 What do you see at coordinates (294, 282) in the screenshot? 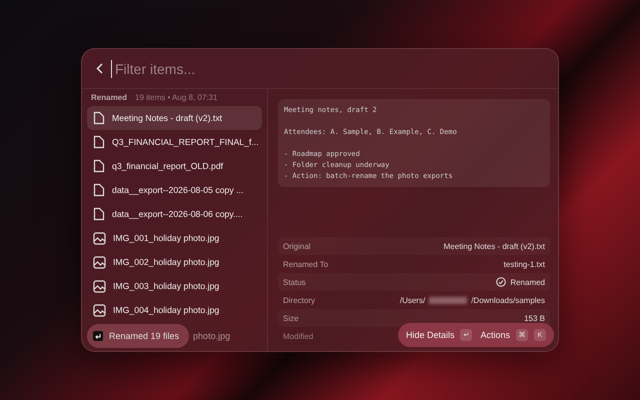
I see `detail-label: Status` at bounding box center [294, 282].